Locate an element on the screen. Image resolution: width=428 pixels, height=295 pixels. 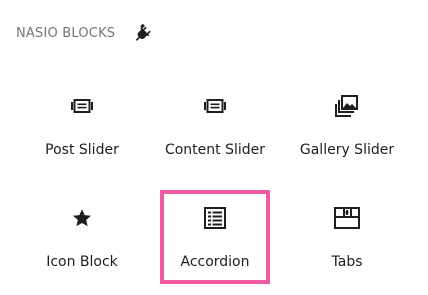
block-label: Icon Block is located at coordinates (82, 262).